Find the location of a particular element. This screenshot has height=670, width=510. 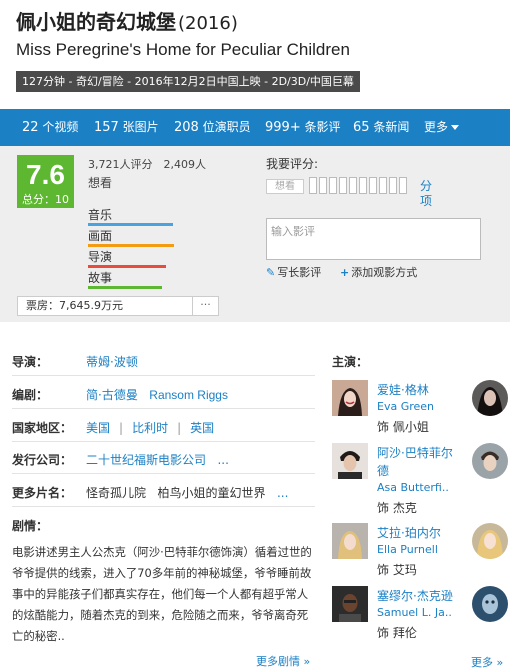

metric-director-bar is located at coordinates (127, 266).